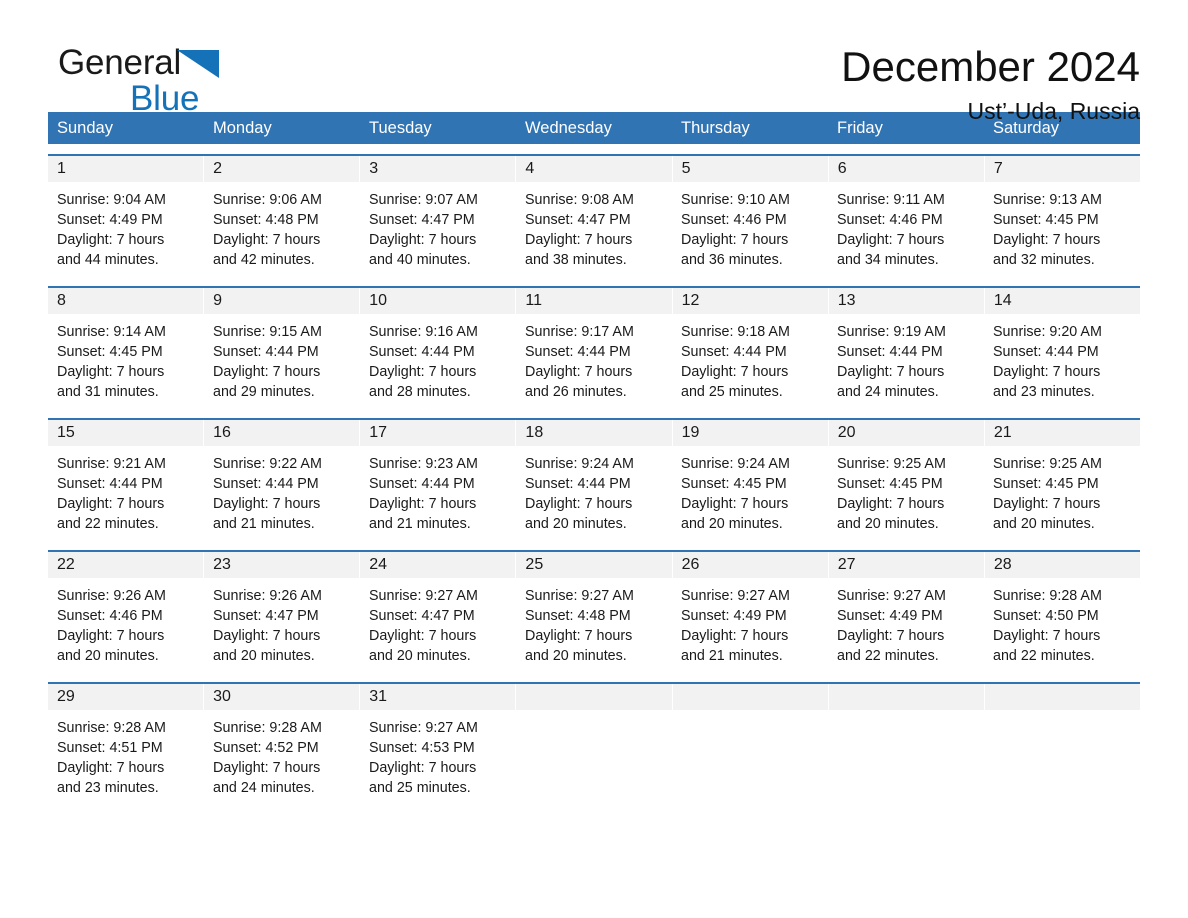 This screenshot has width=1188, height=918. I want to click on day-number: 19, so click(750, 433).